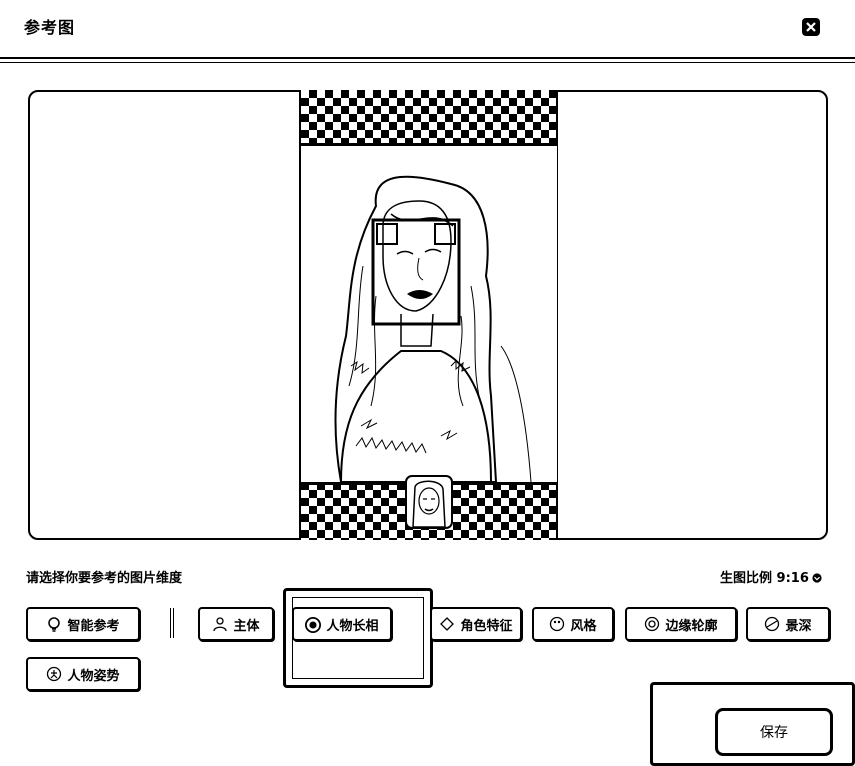  I want to click on outline-icon, so click(652, 624).